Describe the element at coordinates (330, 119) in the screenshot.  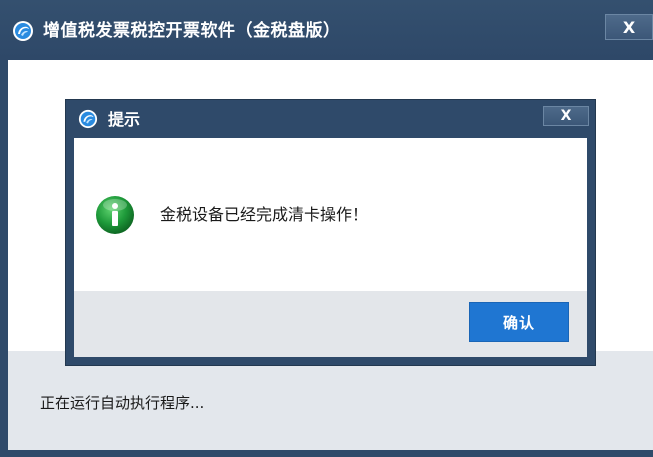
I see `dialog-titlebar: 提示 X` at that location.